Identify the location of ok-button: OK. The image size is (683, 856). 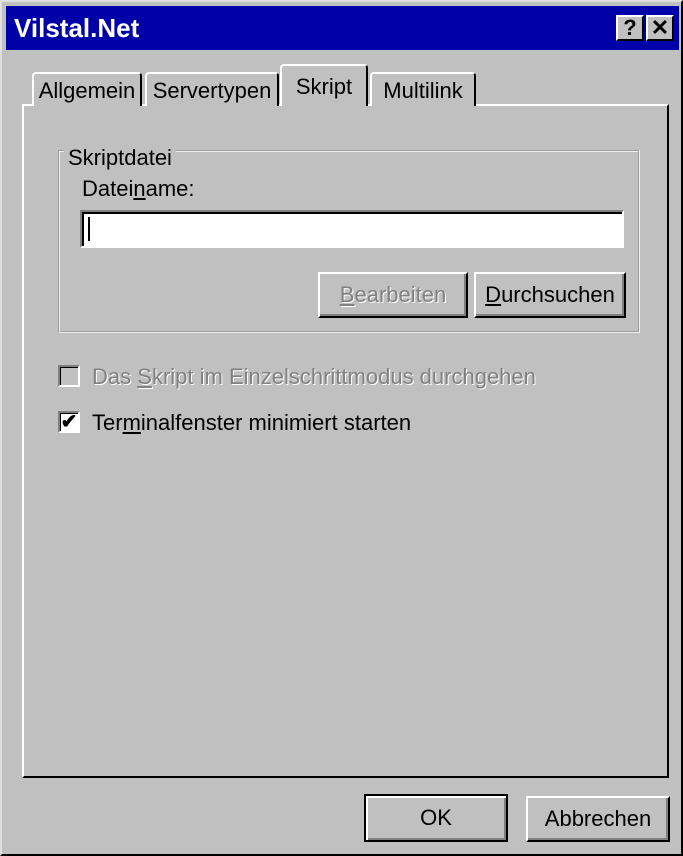
(436, 818).